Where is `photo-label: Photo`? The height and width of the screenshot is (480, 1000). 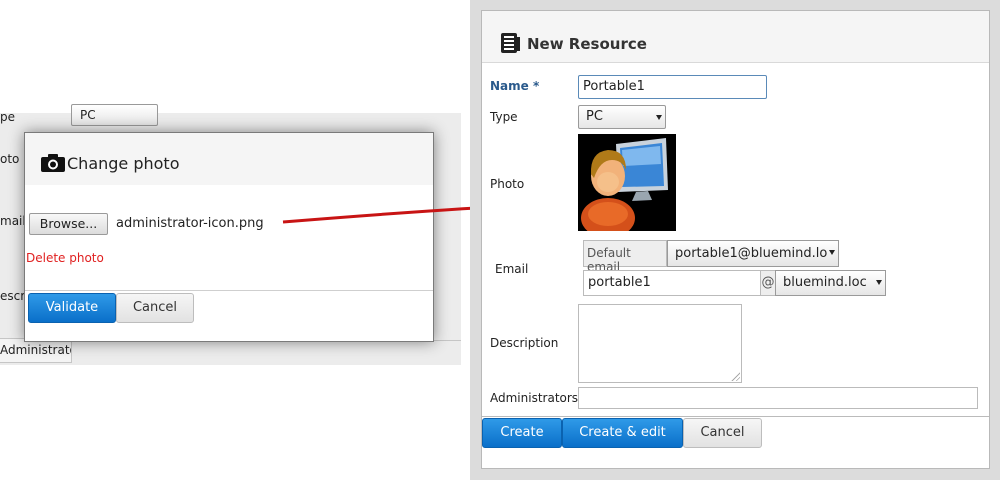
photo-label: Photo is located at coordinates (507, 184).